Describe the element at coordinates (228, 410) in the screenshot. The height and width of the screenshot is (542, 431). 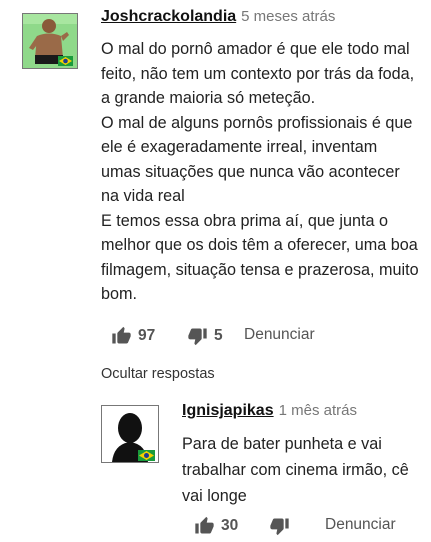
I see `reply-author-link: Ignisjapikas` at that location.